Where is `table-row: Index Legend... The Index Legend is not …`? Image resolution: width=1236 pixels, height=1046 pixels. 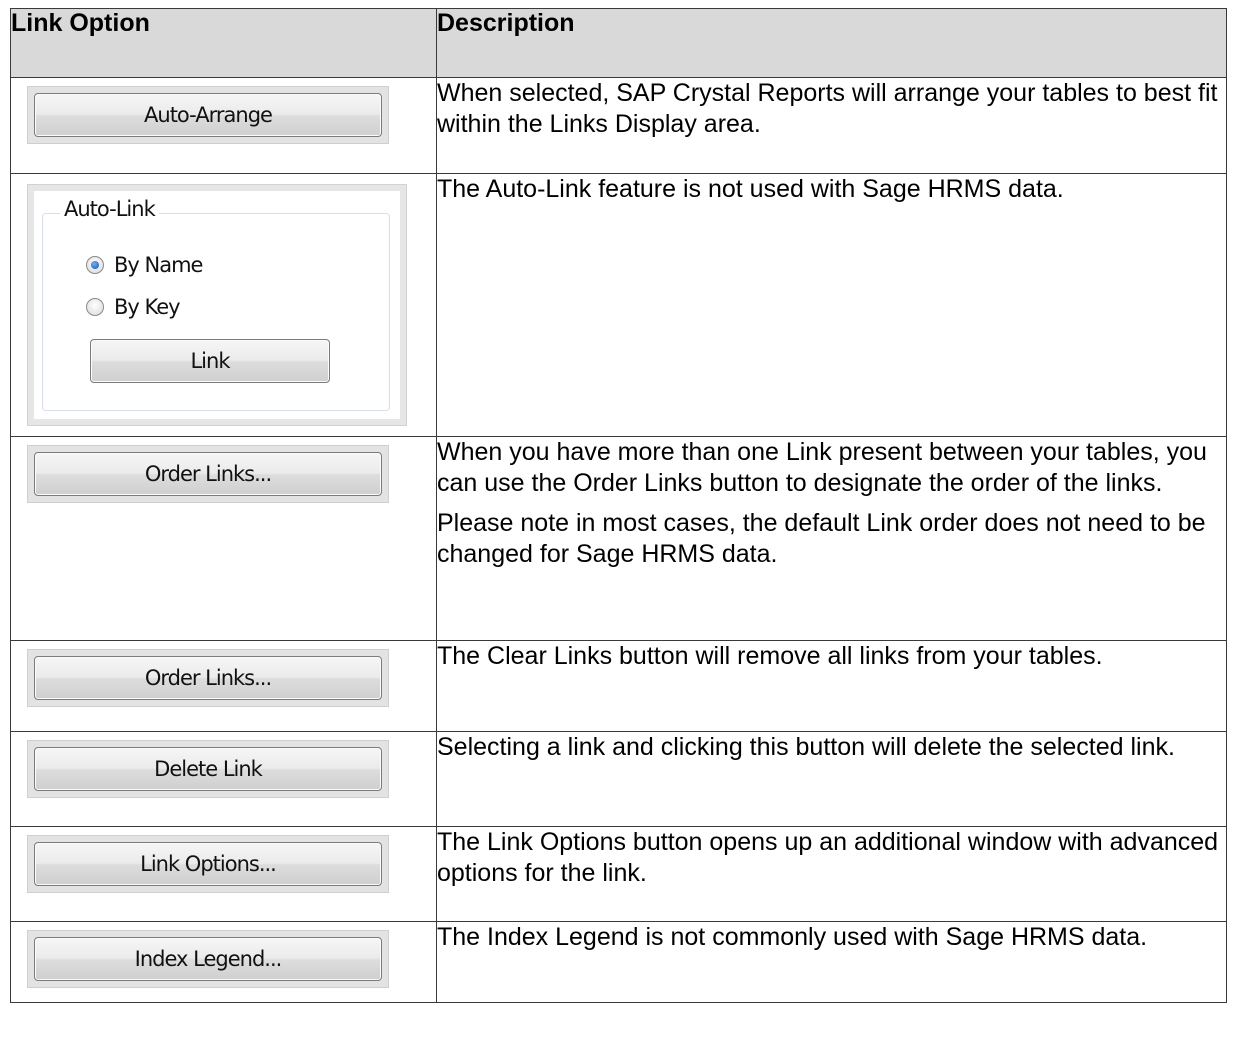 table-row: Index Legend... The Index Legend is not … is located at coordinates (618, 962).